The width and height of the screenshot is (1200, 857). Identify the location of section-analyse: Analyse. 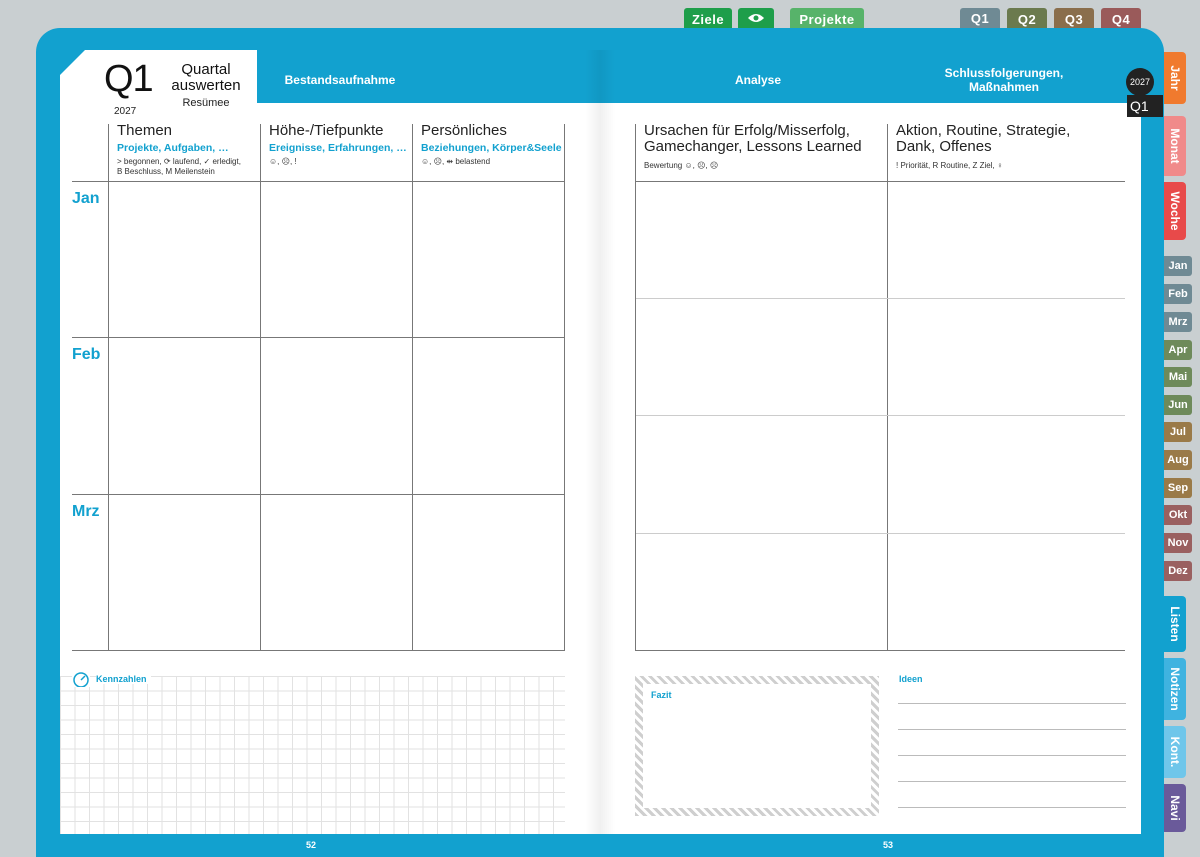
(758, 80).